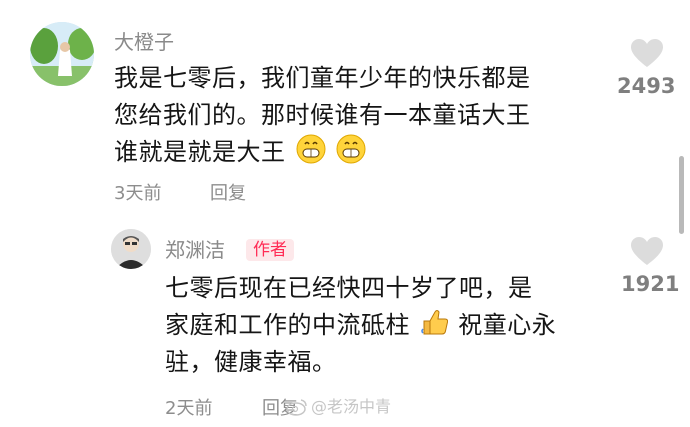 Image resolution: width=690 pixels, height=427 pixels. Describe the element at coordinates (200, 152) in the screenshot. I see `comment-line: 谁就是就是大王` at that location.